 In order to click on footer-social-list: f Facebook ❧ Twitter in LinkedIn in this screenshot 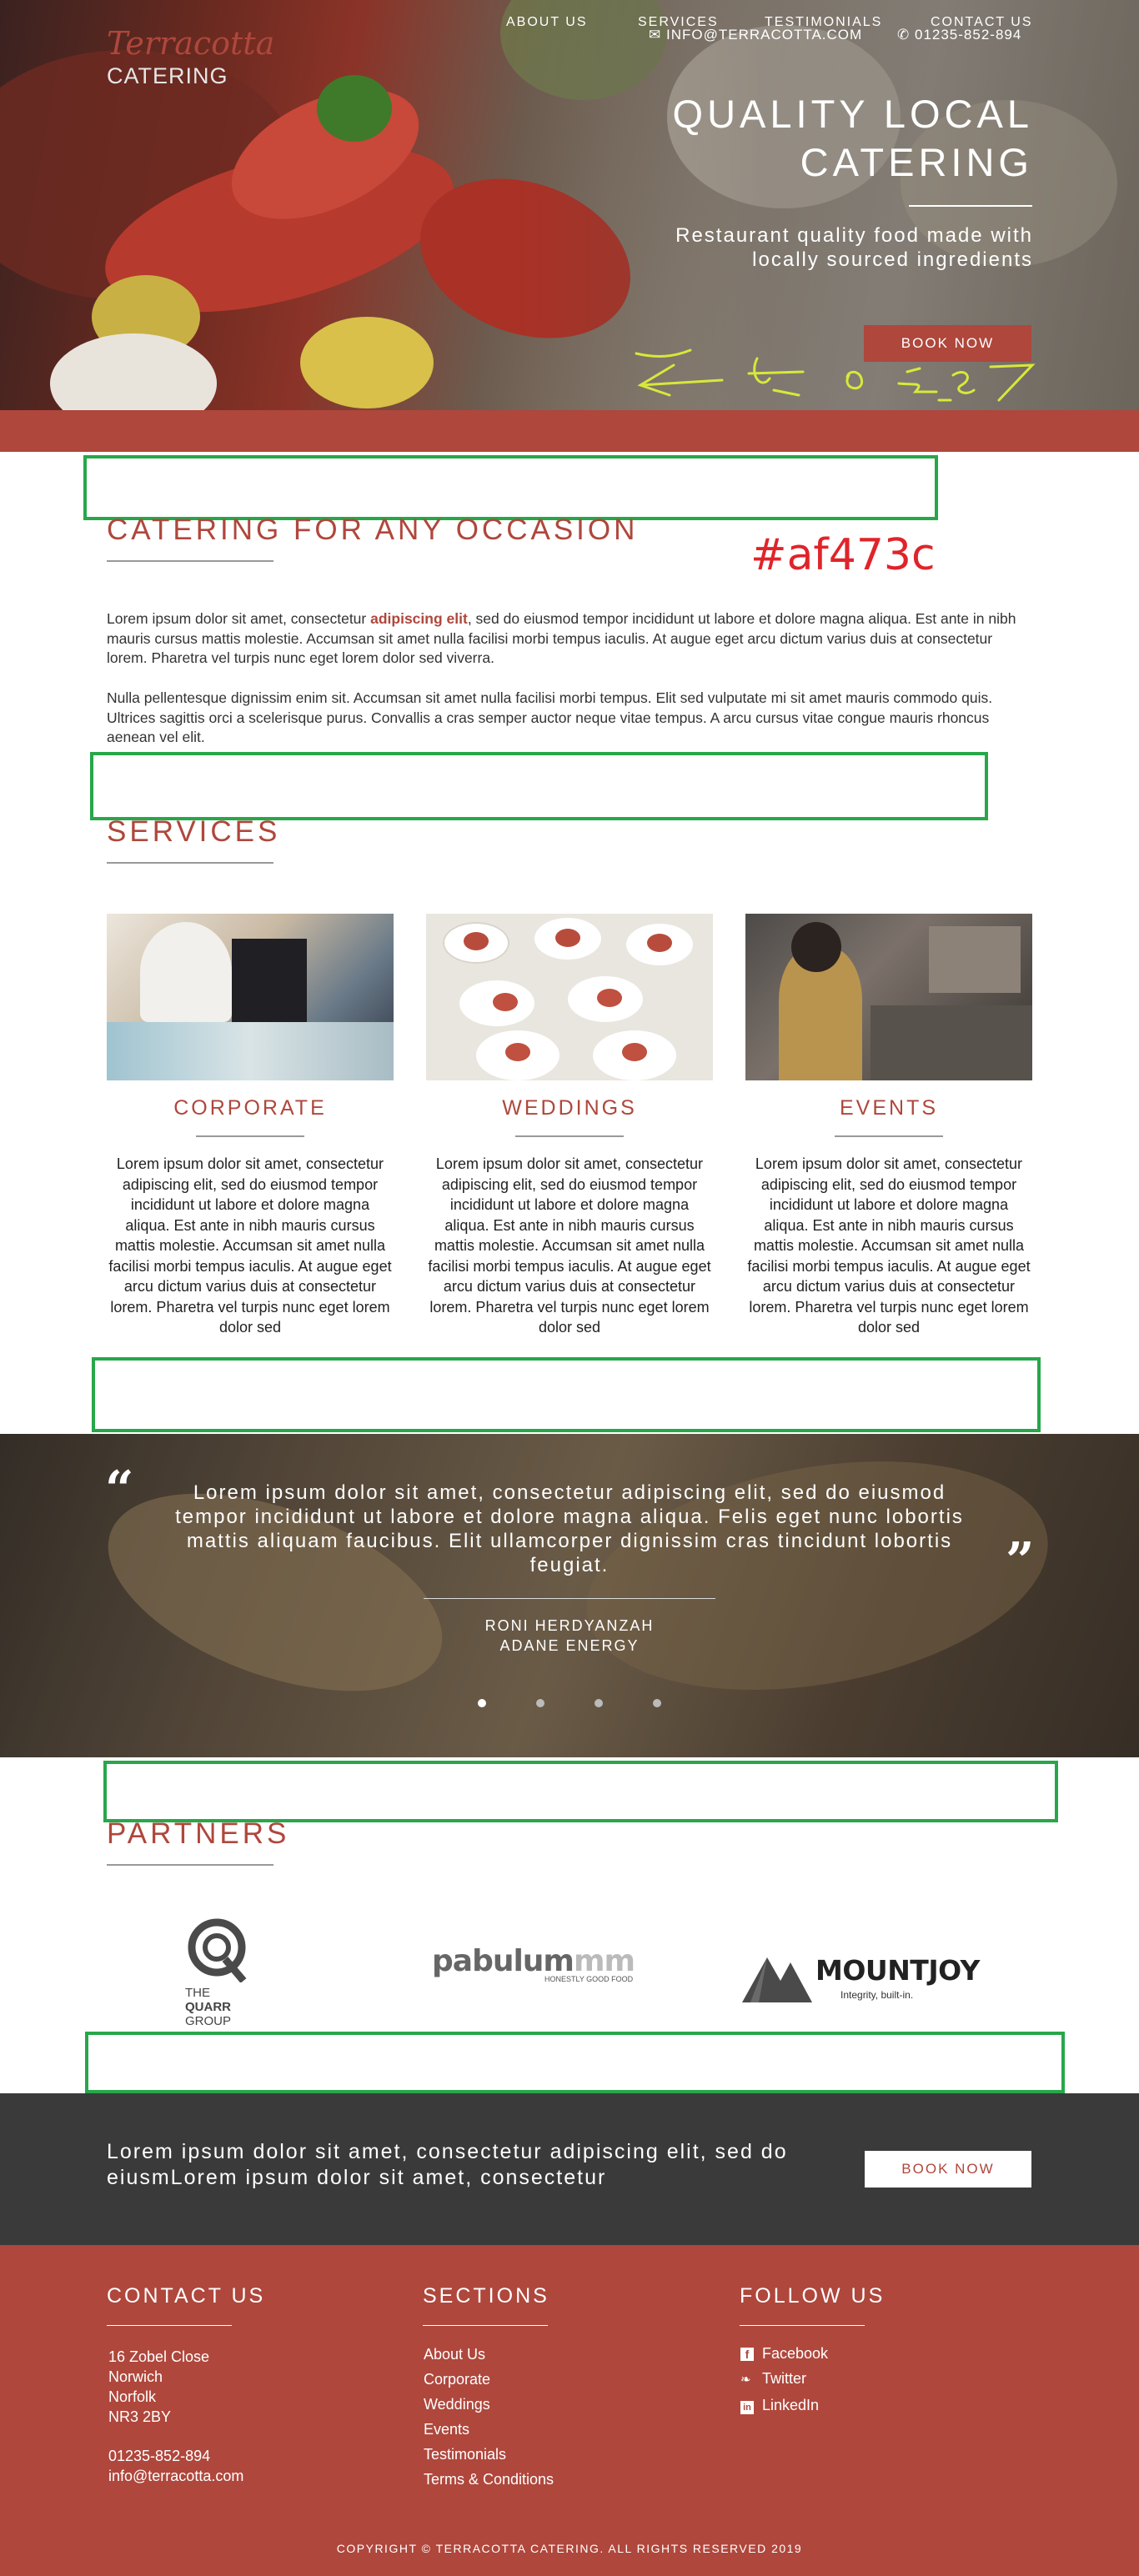, I will do `click(784, 2379)`.